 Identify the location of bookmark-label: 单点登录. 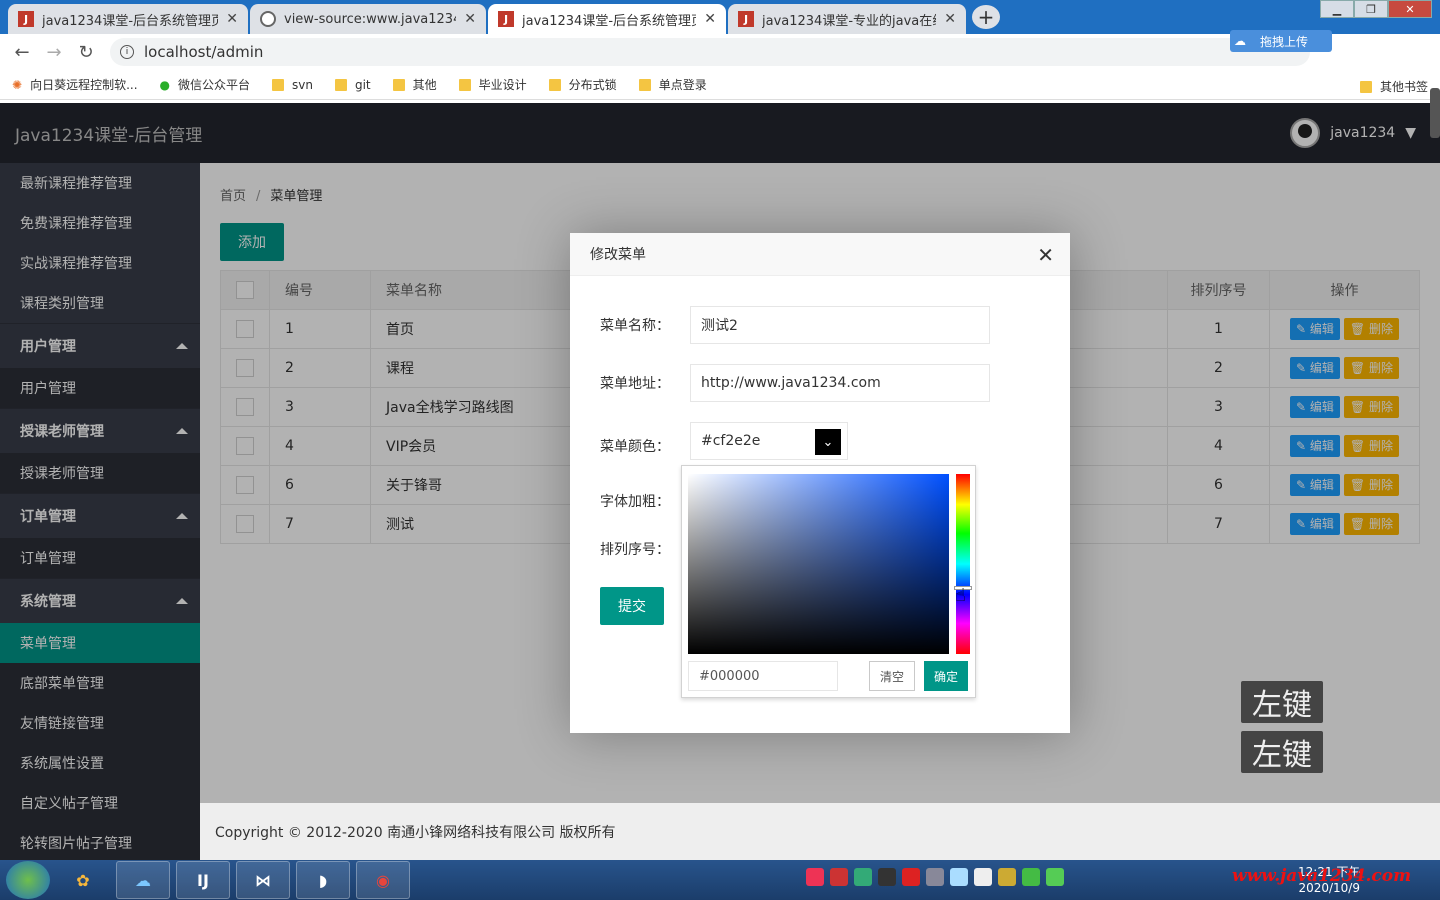
(682, 85).